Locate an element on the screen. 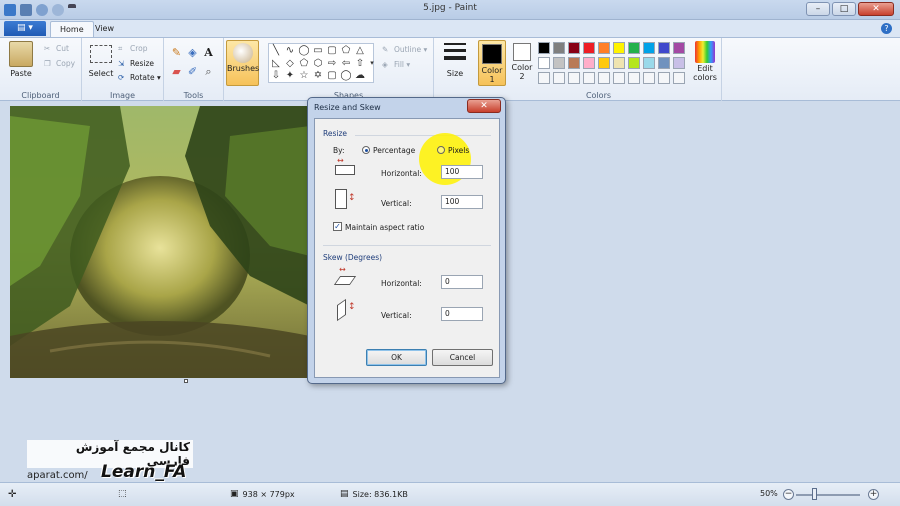  pencil-icon: ✎ is located at coordinates (176, 52).